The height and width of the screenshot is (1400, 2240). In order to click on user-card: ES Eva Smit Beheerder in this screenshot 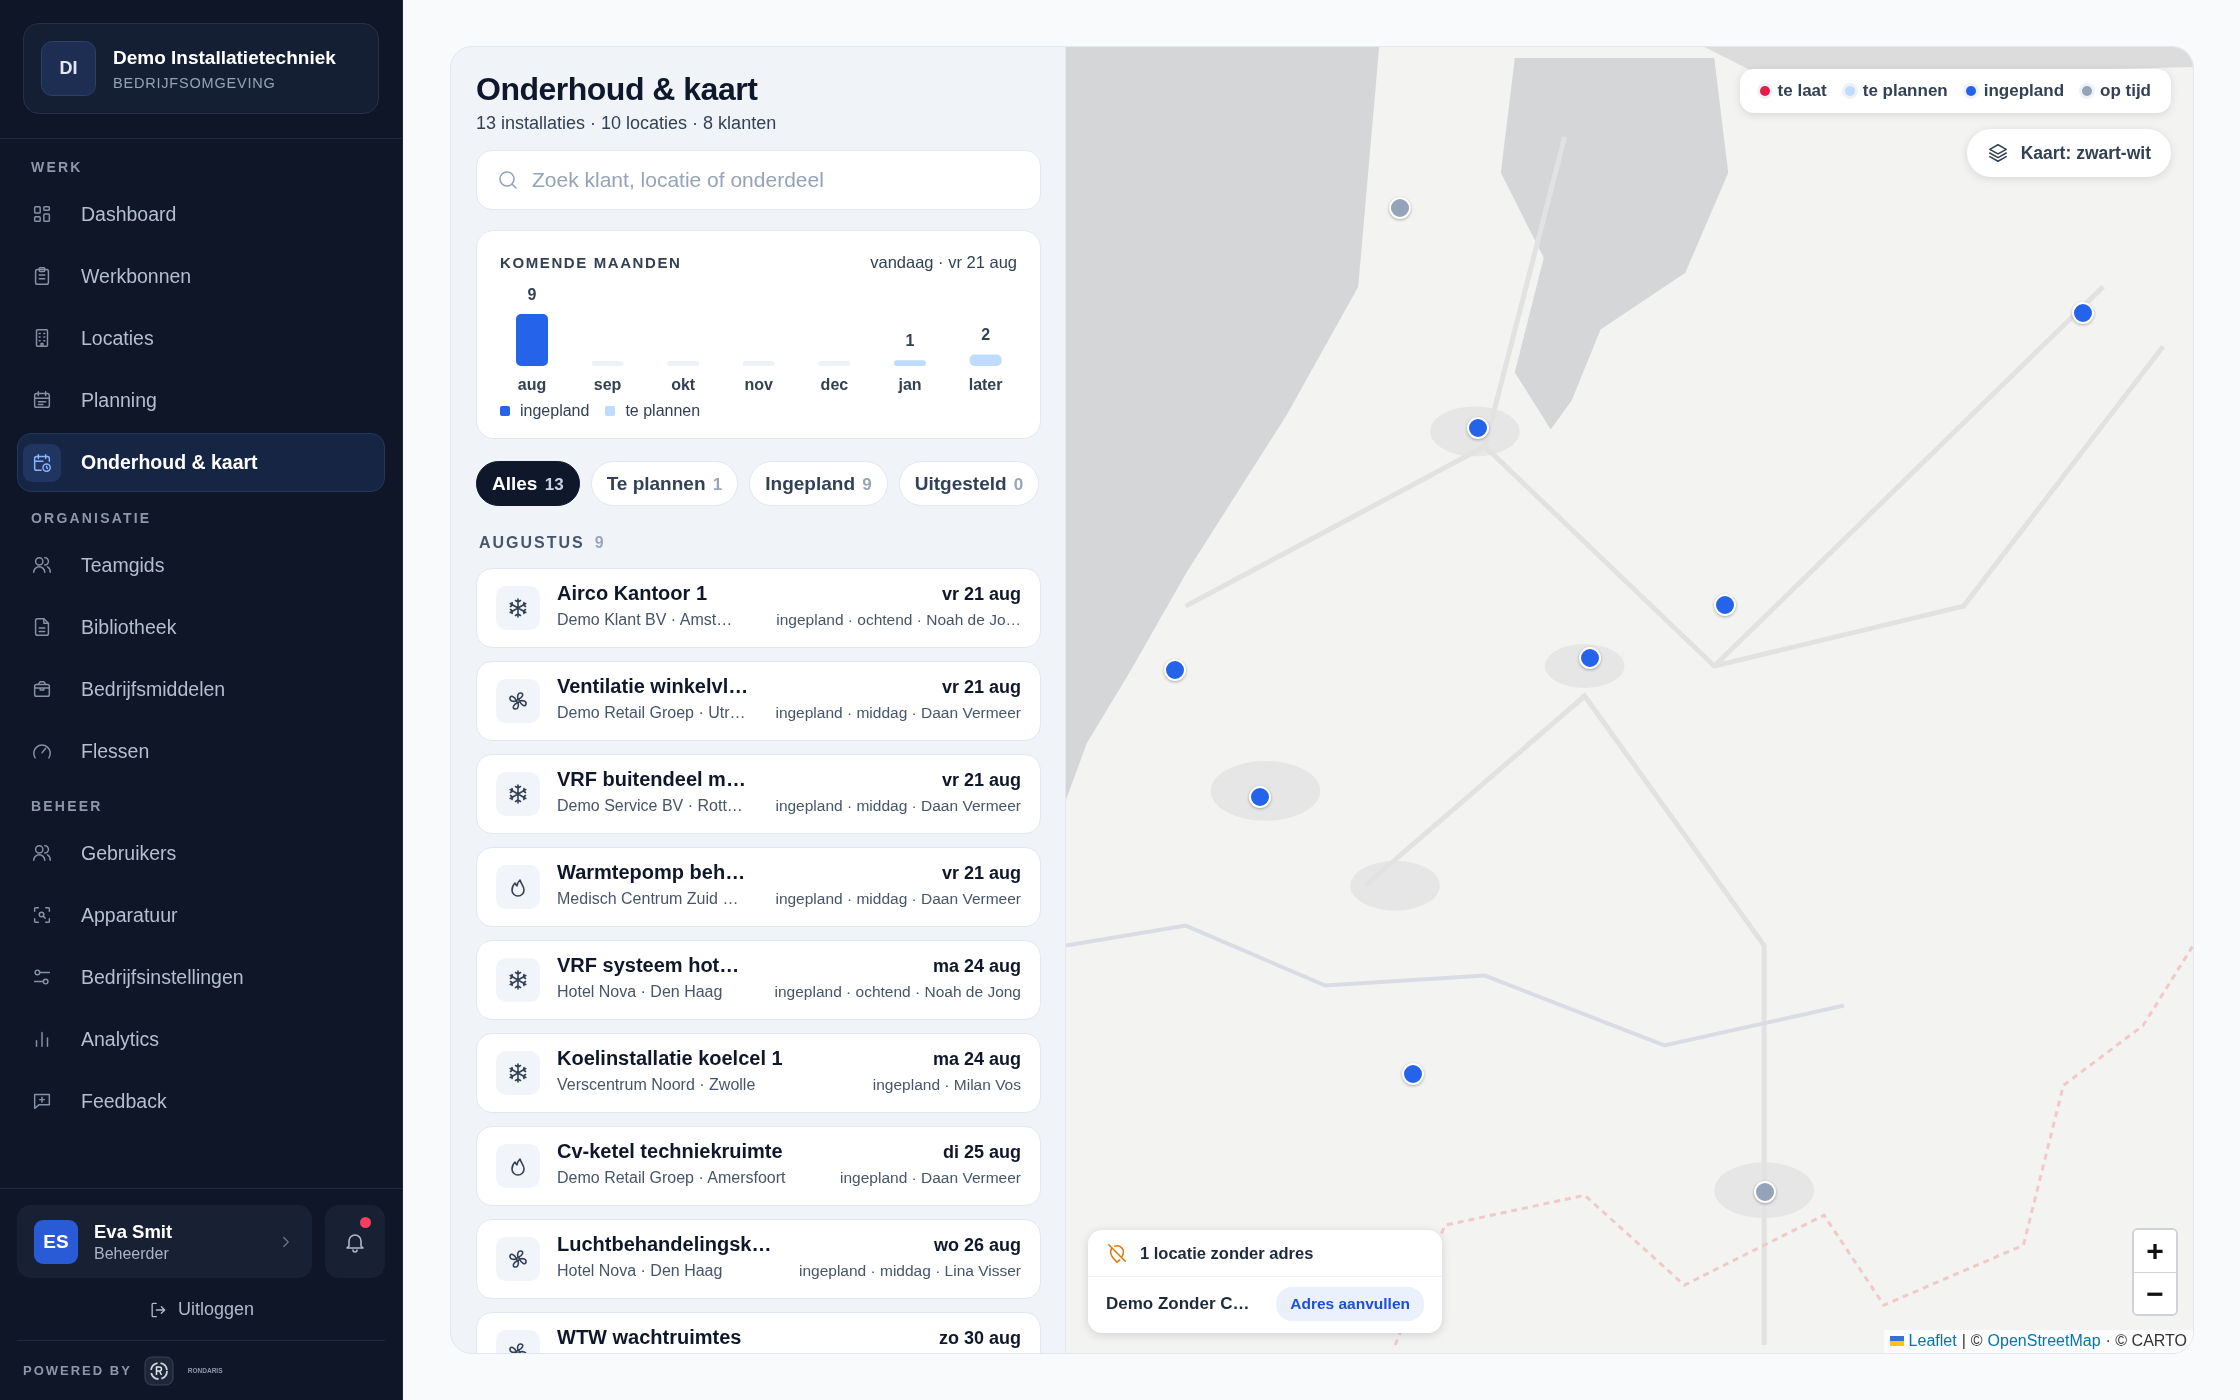, I will do `click(164, 1241)`.